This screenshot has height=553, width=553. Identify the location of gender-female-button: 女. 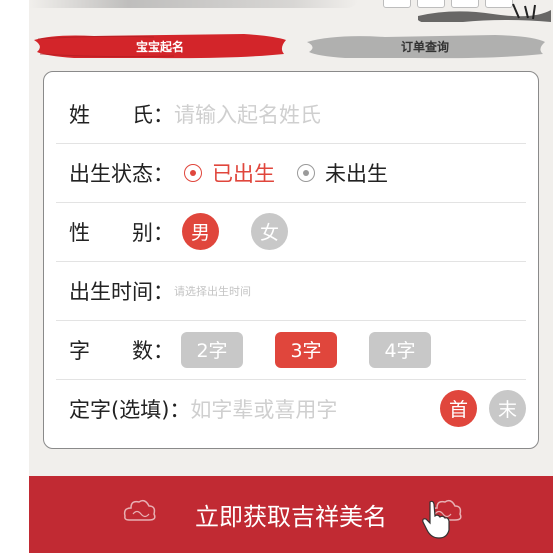
(269, 231).